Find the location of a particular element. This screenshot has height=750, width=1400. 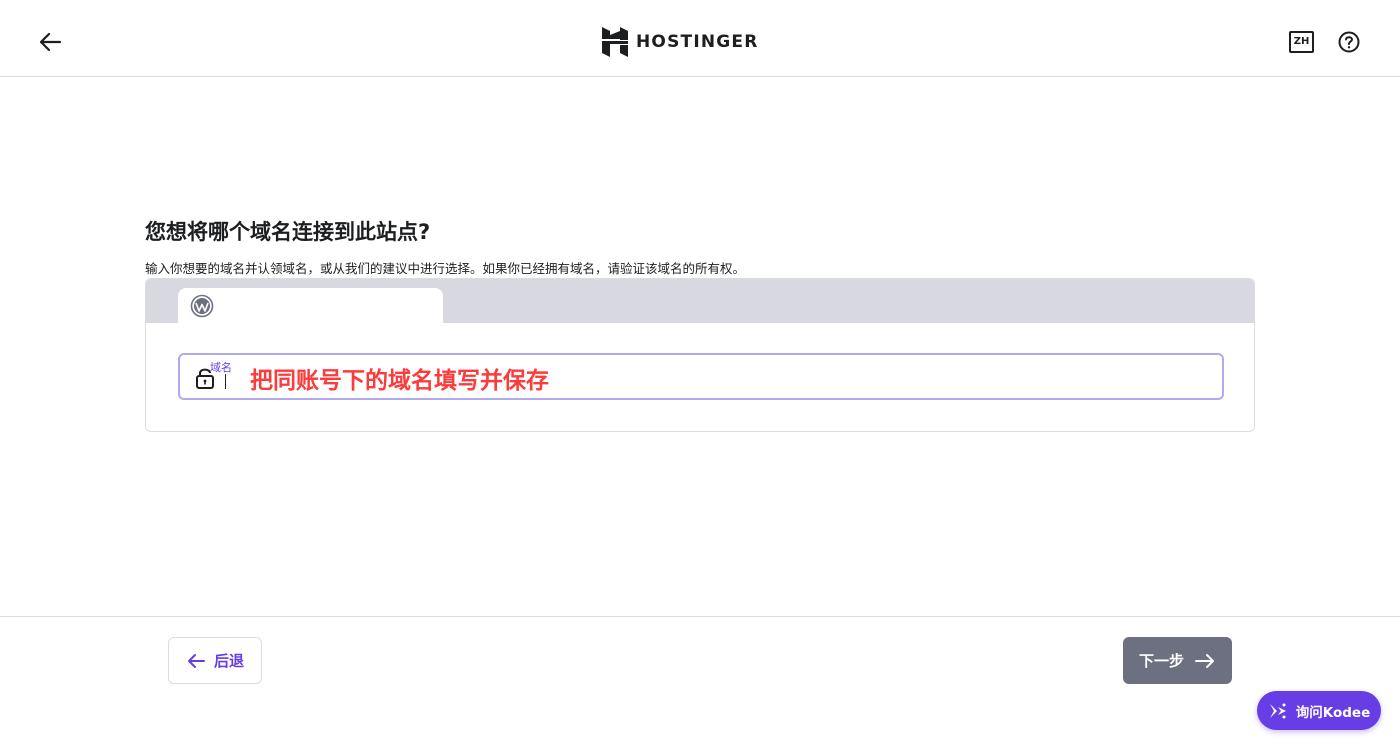

back-button-label: 后退 is located at coordinates (228, 661).